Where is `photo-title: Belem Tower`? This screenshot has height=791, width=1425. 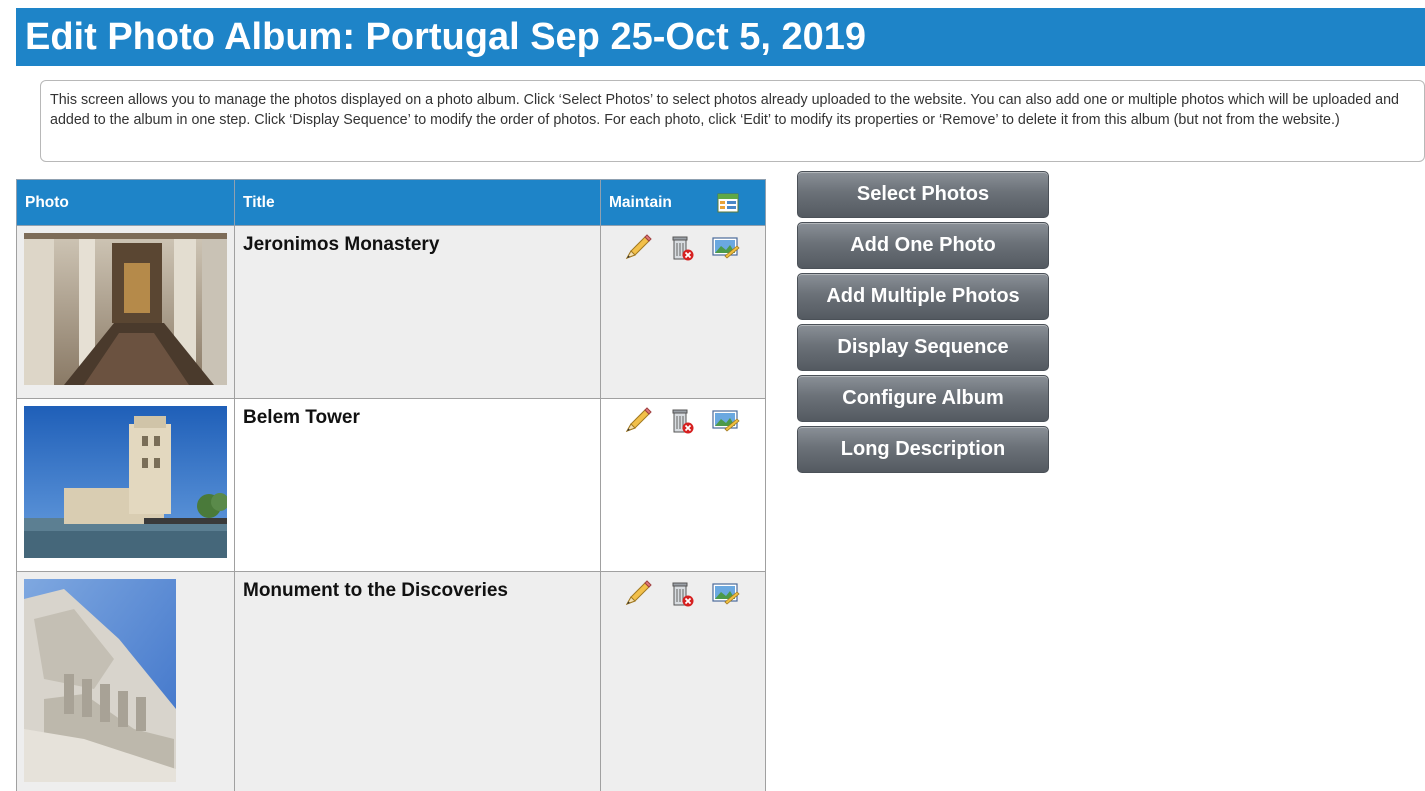
photo-title: Belem Tower is located at coordinates (417, 485).